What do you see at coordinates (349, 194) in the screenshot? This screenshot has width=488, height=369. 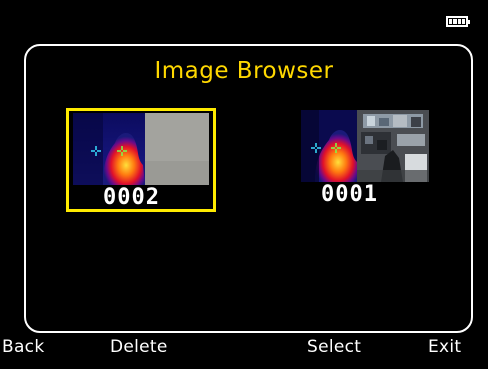 I see `thumbnail-label: 0001` at bounding box center [349, 194].